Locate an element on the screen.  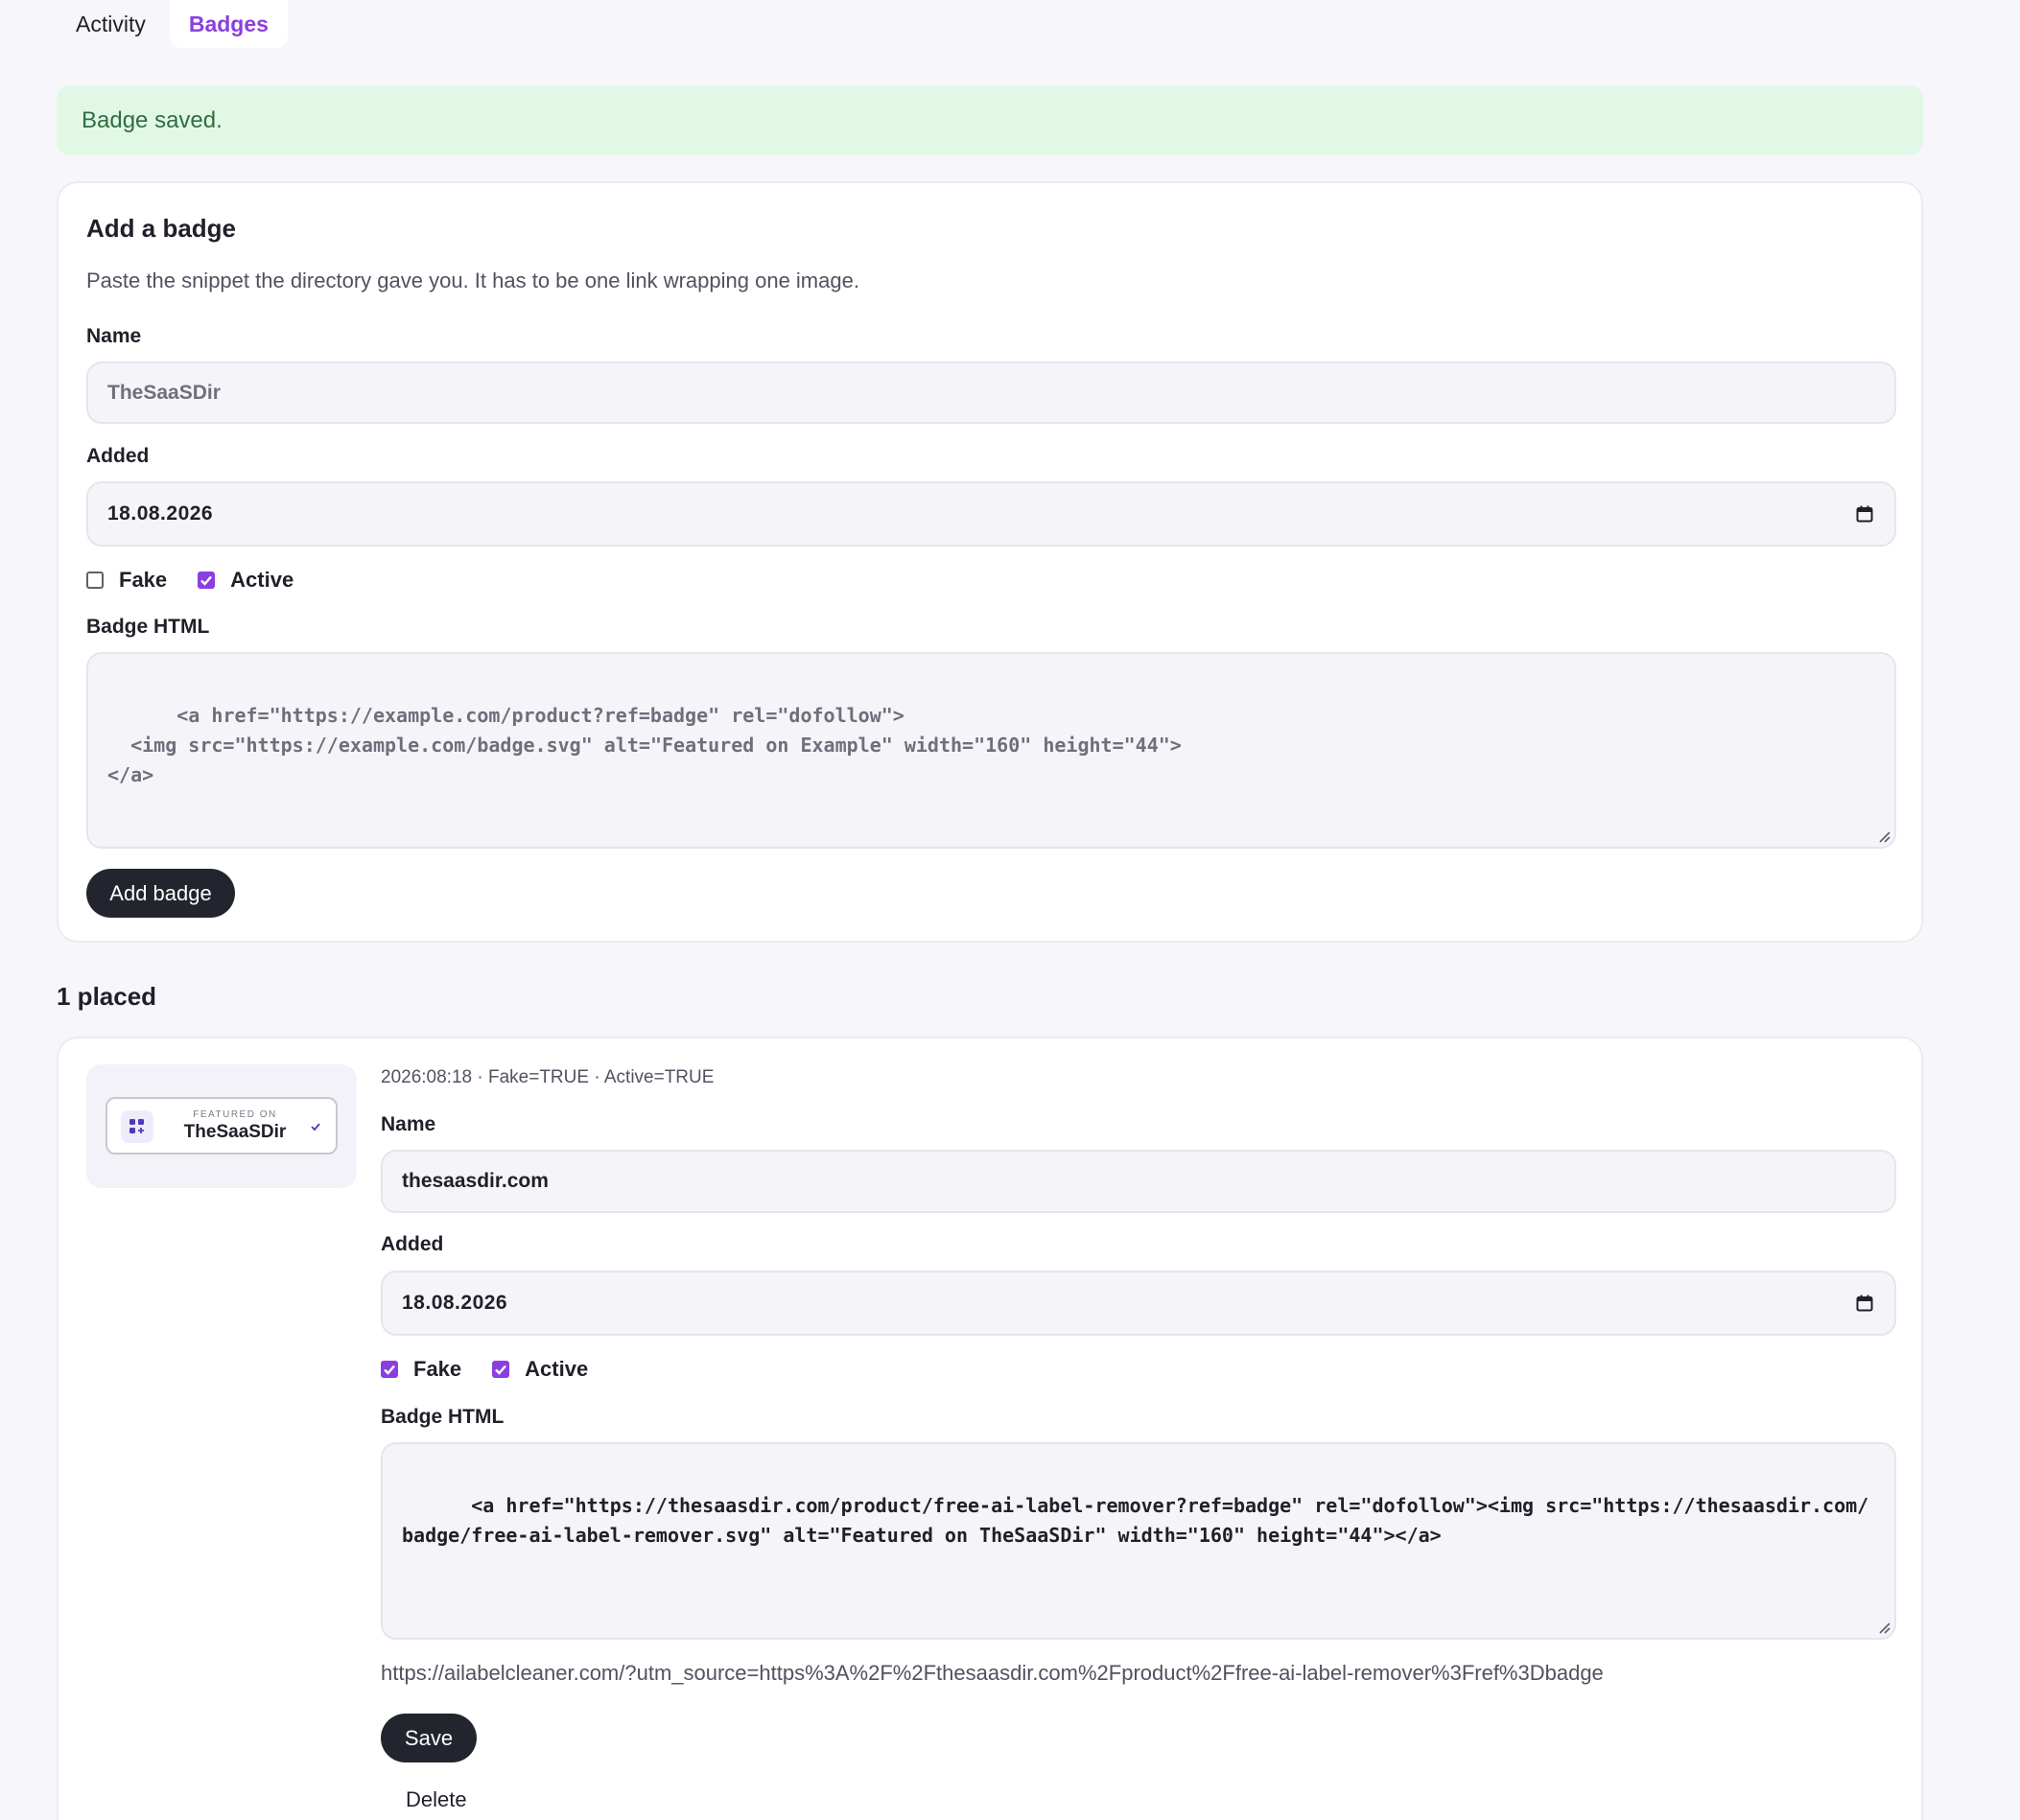
badge-directory-name: TheSaaSDir is located at coordinates (235, 1132).